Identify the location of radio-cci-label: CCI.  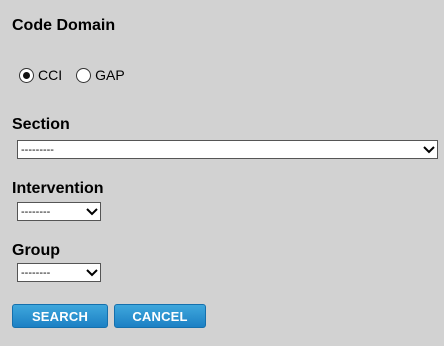
(50, 75).